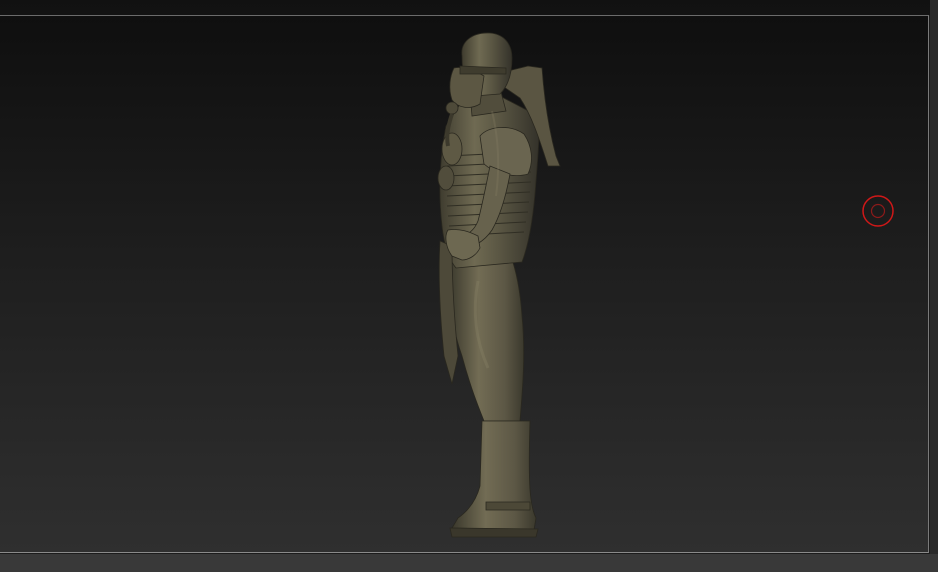 The width and height of the screenshot is (938, 572). I want to click on rotation-target-icon, so click(878, 211).